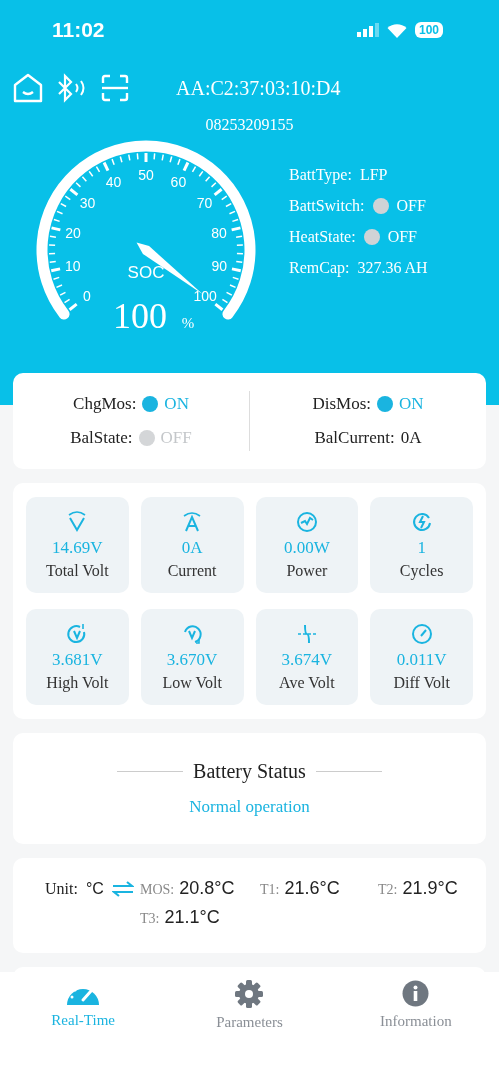  Describe the element at coordinates (249, 1026) in the screenshot. I see `nav-tab: Parameters` at that location.